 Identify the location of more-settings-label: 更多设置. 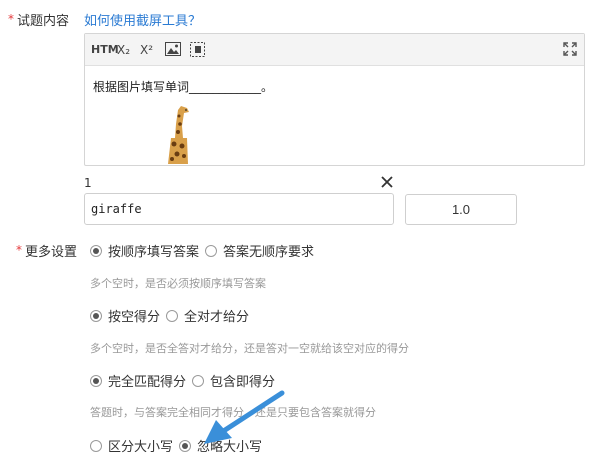
(51, 252).